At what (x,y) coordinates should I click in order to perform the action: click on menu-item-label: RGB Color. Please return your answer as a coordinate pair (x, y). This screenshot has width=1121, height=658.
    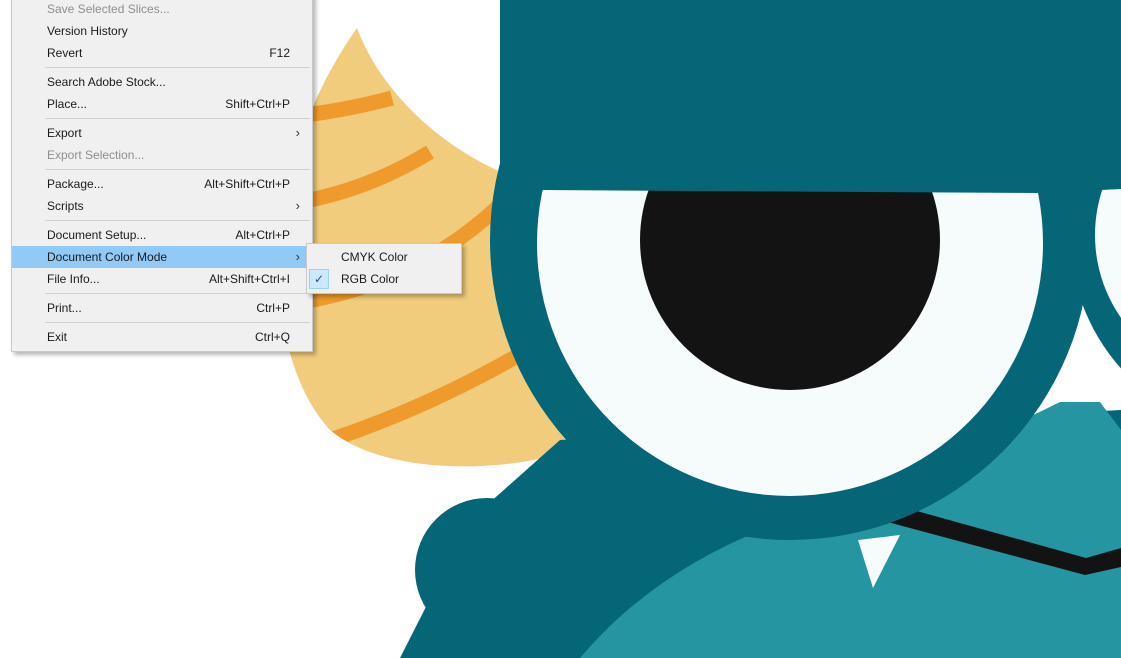
    Looking at the image, I should click on (370, 279).